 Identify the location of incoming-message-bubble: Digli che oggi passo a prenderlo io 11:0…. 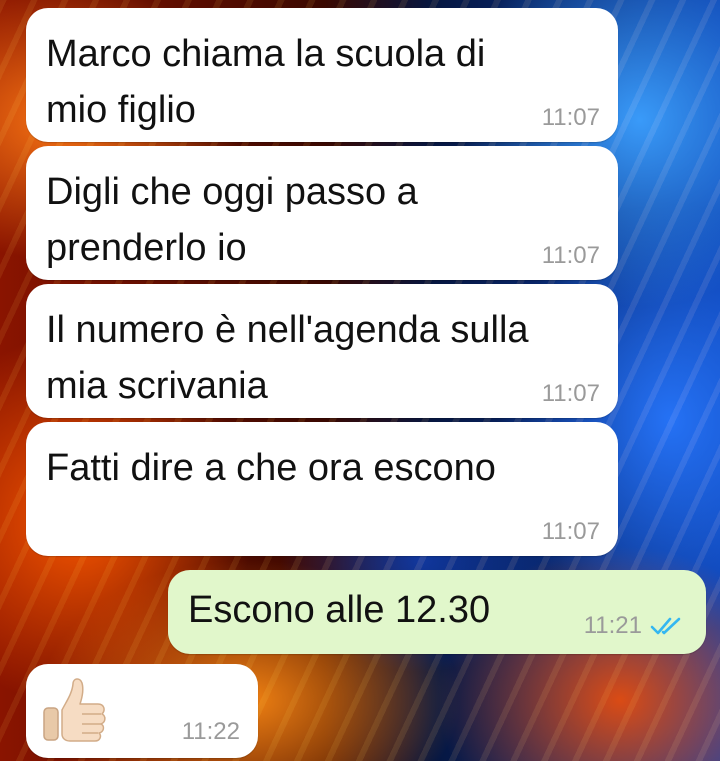
(322, 213).